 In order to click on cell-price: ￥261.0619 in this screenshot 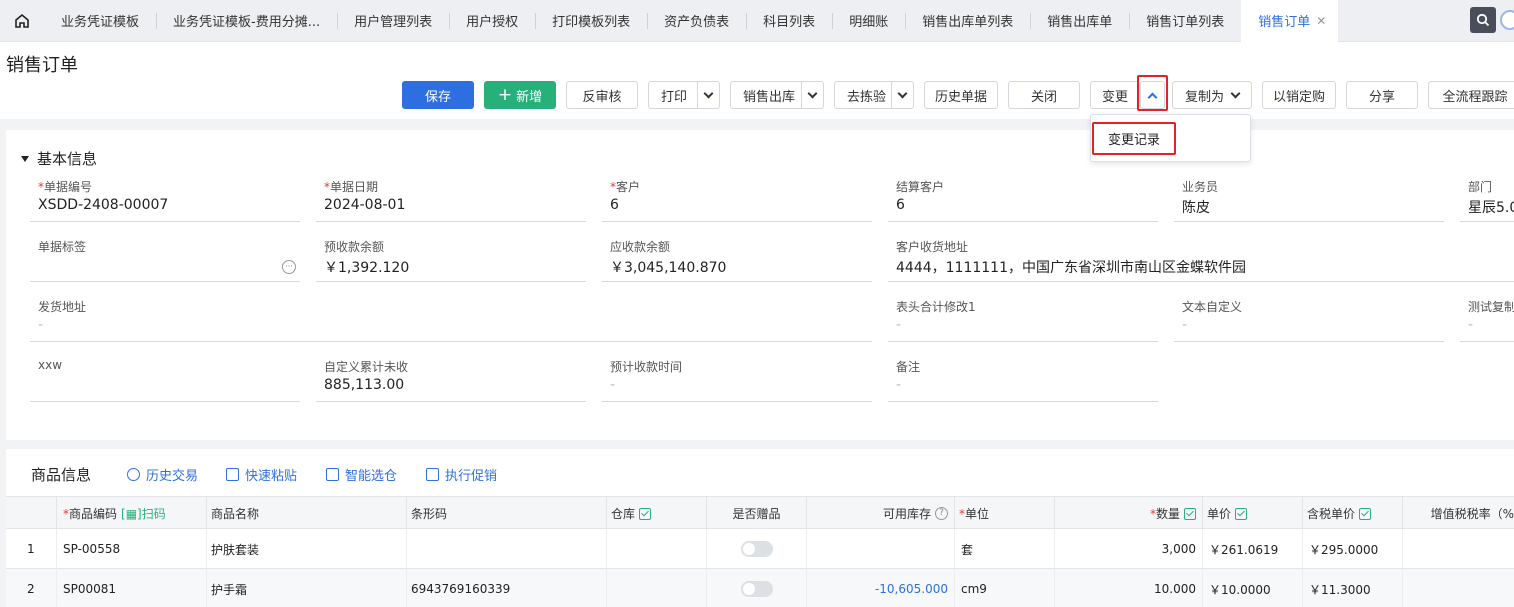, I will do `click(1252, 549)`.